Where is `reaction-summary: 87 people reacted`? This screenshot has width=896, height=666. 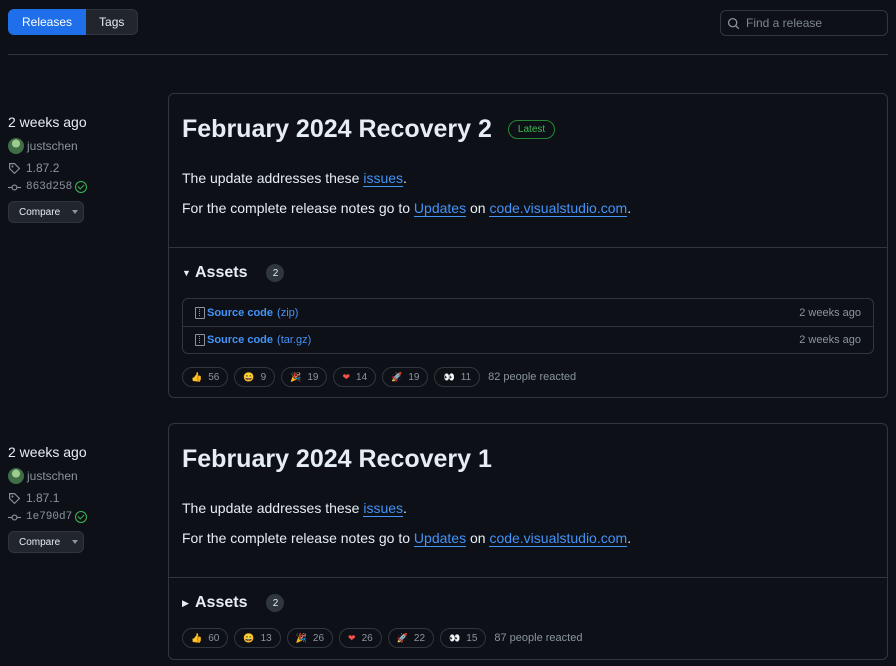
reaction-summary: 87 people reacted is located at coordinates (538, 638).